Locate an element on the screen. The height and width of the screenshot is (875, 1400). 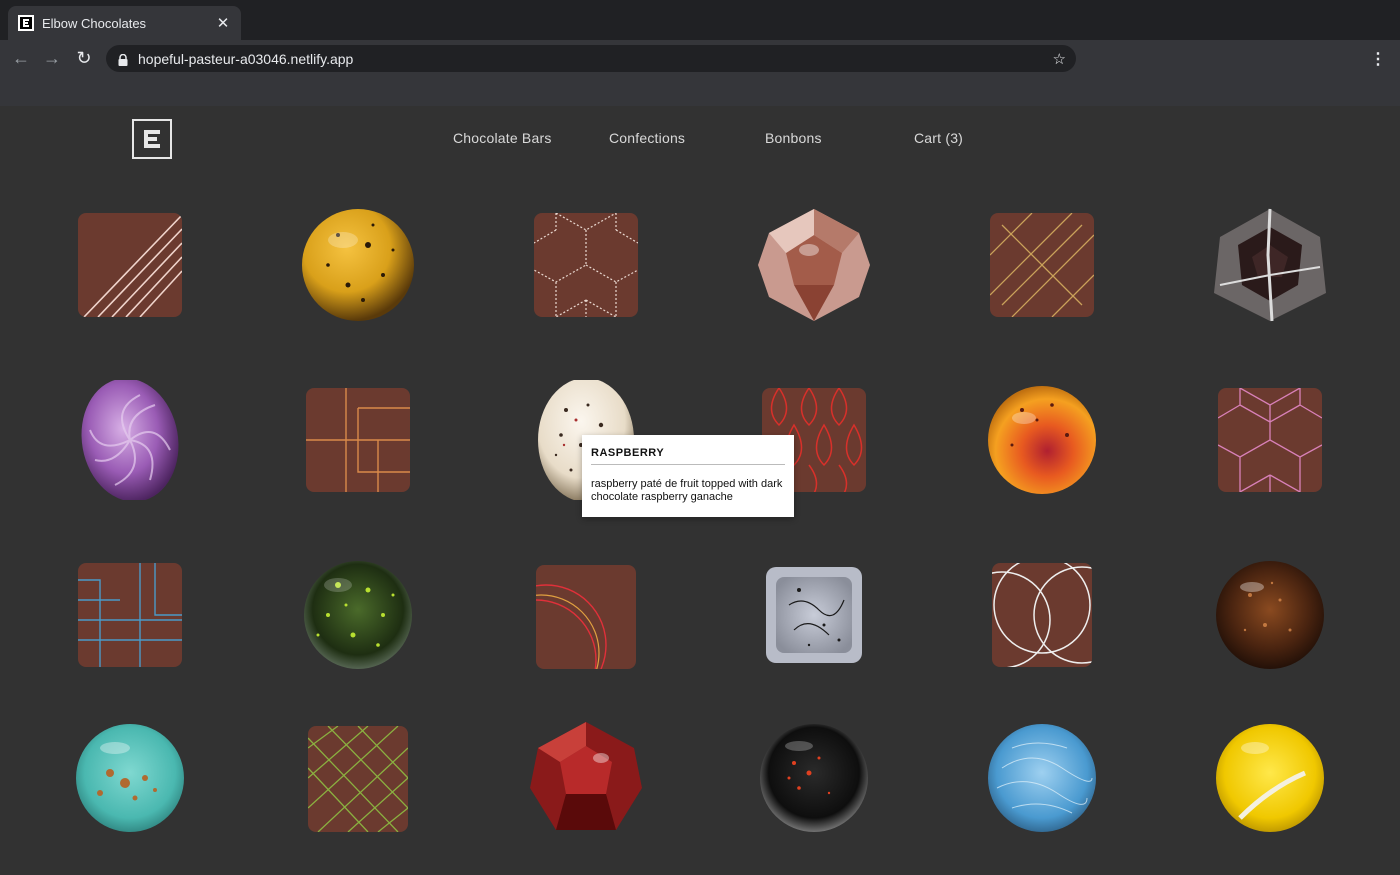
address-bar: hopeful-pasteur-a03046.netlify.app ☆ is located at coordinates (591, 58).